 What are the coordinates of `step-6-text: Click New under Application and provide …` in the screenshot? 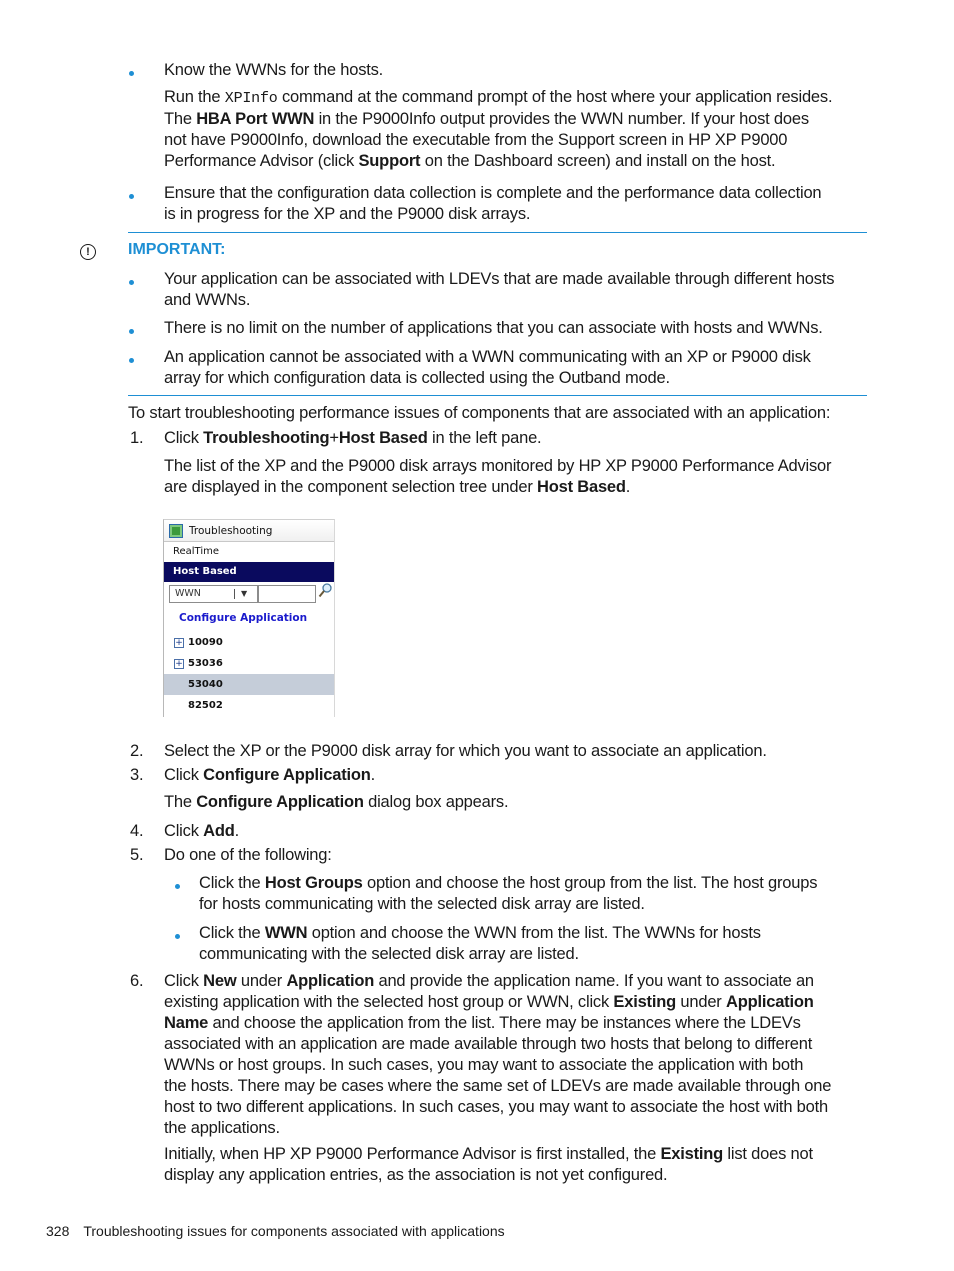 It's located at (498, 1054).